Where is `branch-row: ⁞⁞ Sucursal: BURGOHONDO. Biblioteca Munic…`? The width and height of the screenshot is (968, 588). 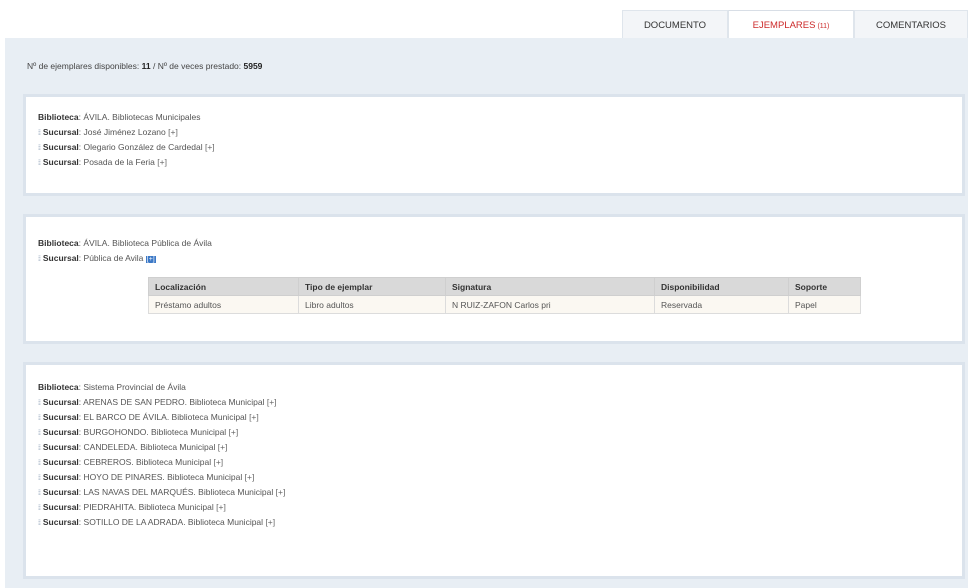 branch-row: ⁞⁞ Sucursal: BURGOHONDO. Biblioteca Munic… is located at coordinates (138, 432).